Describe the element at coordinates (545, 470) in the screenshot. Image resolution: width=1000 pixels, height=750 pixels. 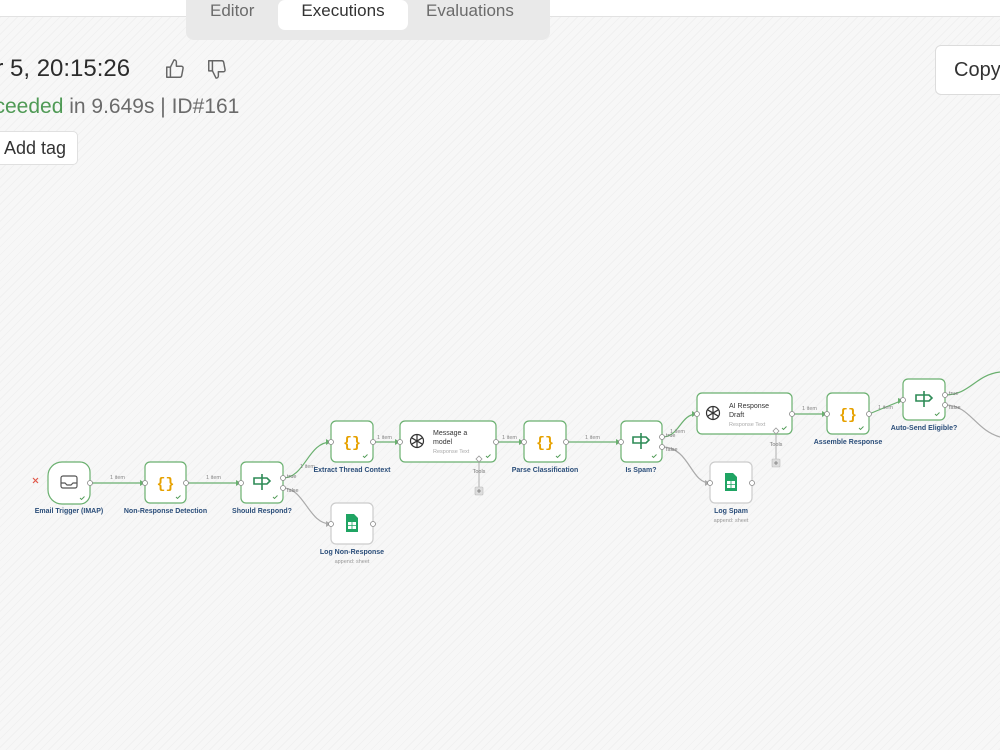
I see `node-label: Parse Classification` at that location.